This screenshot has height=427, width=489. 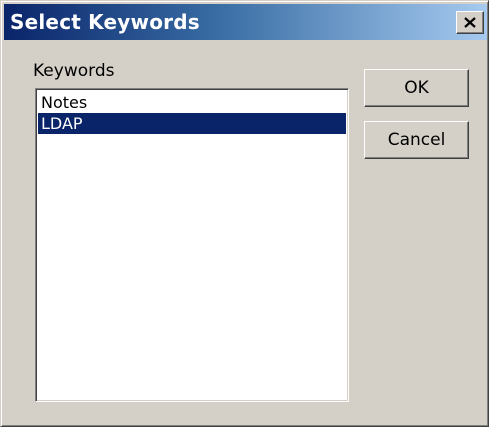 I want to click on title-bar: Select Keywords, so click(x=245, y=22).